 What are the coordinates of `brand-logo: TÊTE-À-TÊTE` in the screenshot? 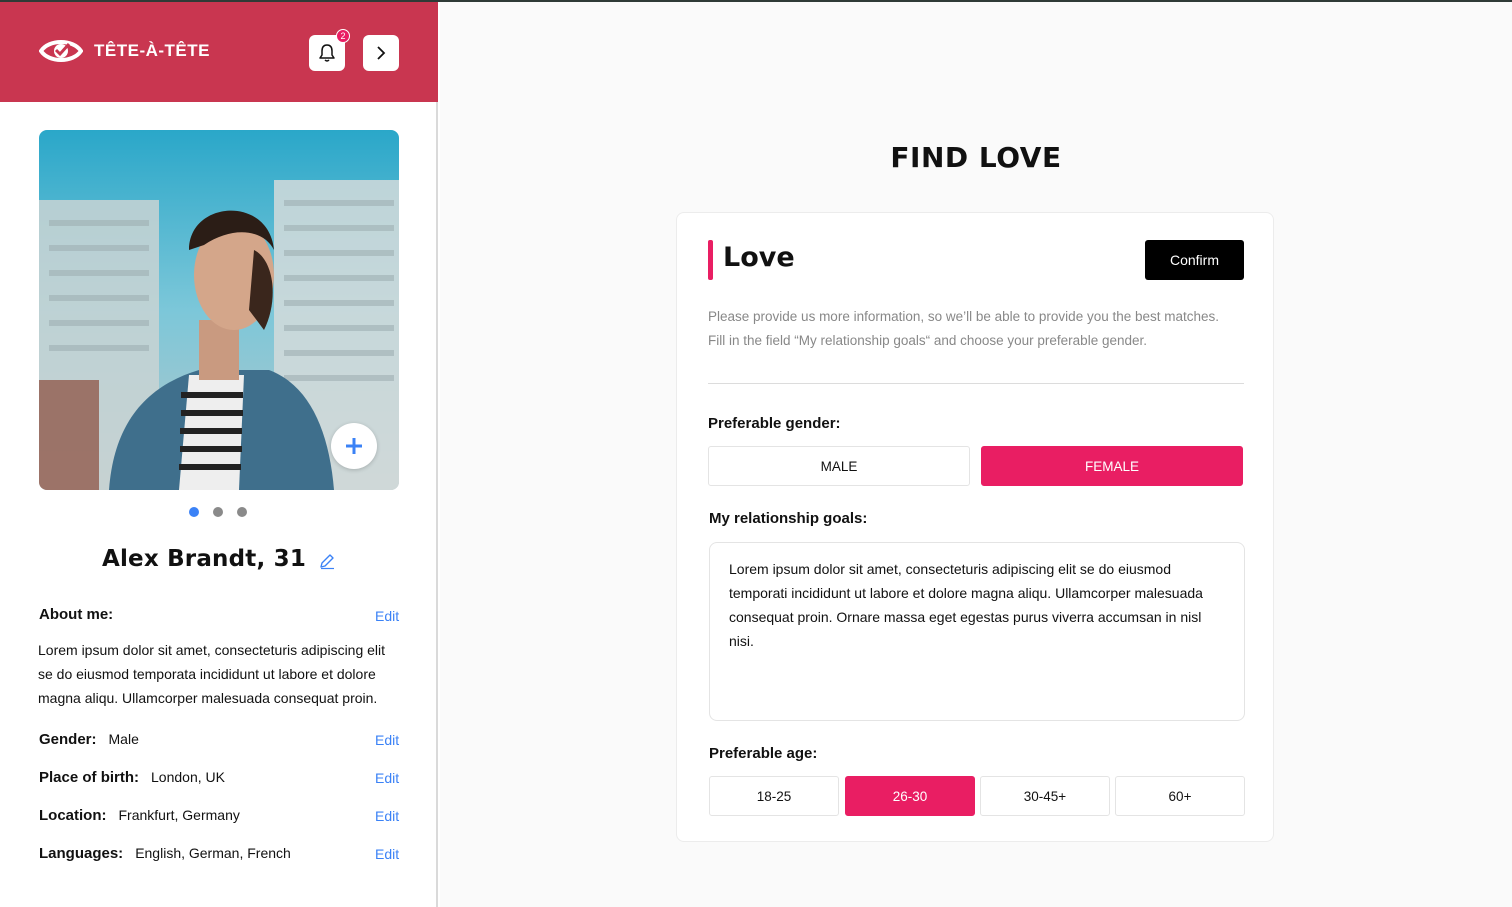 It's located at (124, 51).